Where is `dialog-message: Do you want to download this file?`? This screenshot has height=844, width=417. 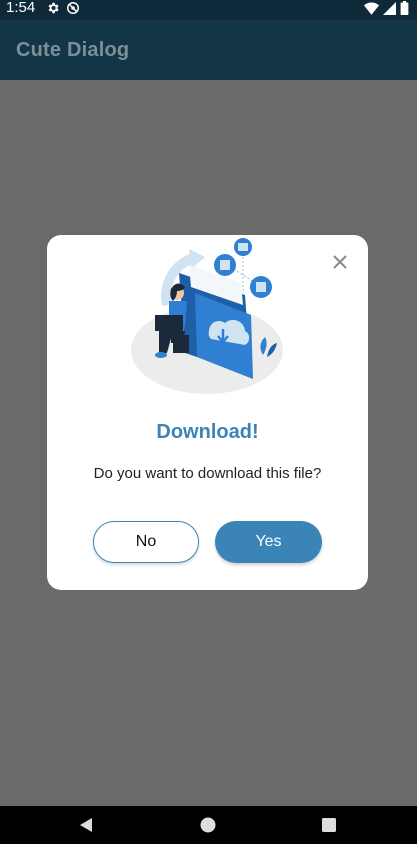 dialog-message: Do you want to download this file? is located at coordinates (207, 473).